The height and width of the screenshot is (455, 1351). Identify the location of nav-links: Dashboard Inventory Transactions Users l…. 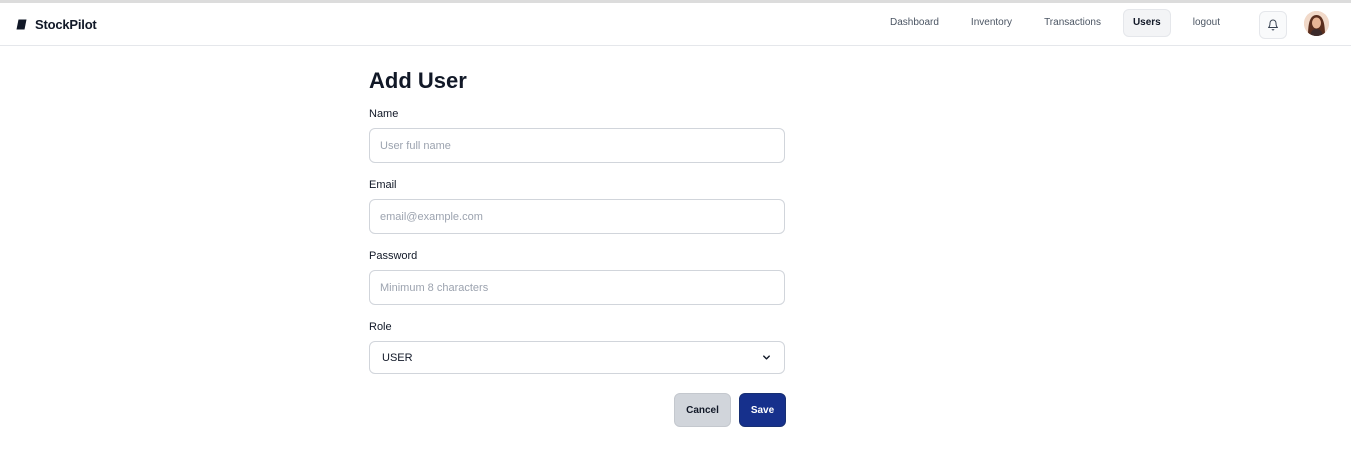
(1055, 23).